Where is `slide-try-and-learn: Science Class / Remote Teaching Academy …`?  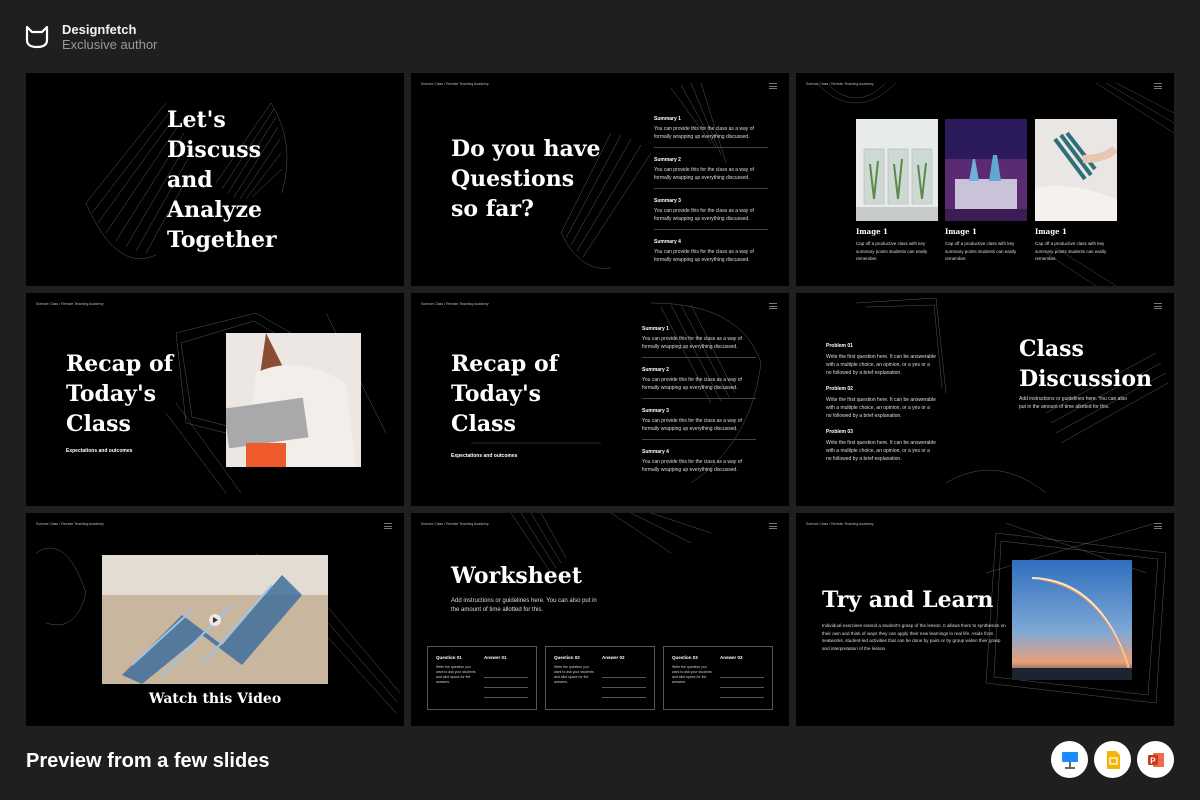
slide-try-and-learn: Science Class / Remote Teaching Academy … is located at coordinates (985, 619).